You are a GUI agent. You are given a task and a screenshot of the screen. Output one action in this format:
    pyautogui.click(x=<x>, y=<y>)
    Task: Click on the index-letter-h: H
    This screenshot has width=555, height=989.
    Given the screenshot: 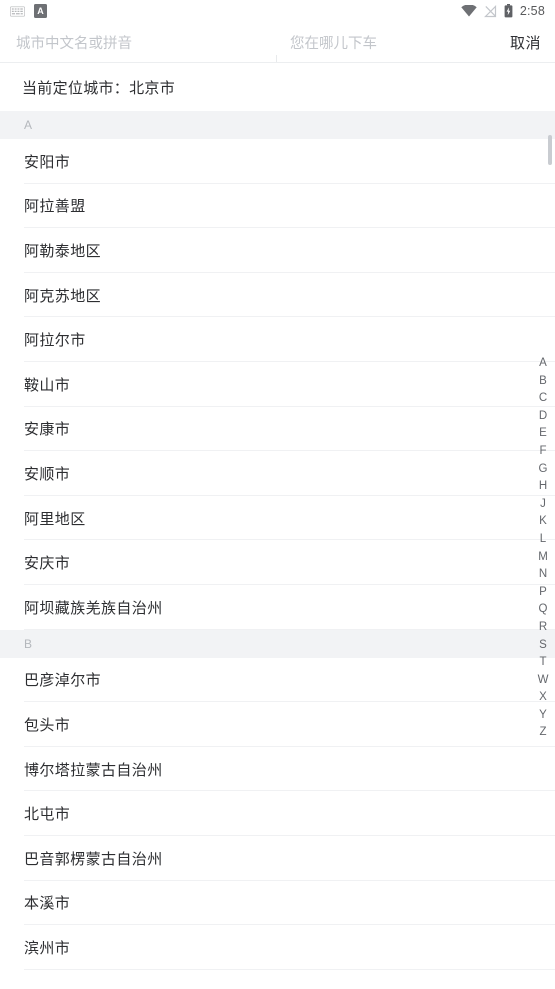 What is the action you would take?
    pyautogui.click(x=543, y=487)
    